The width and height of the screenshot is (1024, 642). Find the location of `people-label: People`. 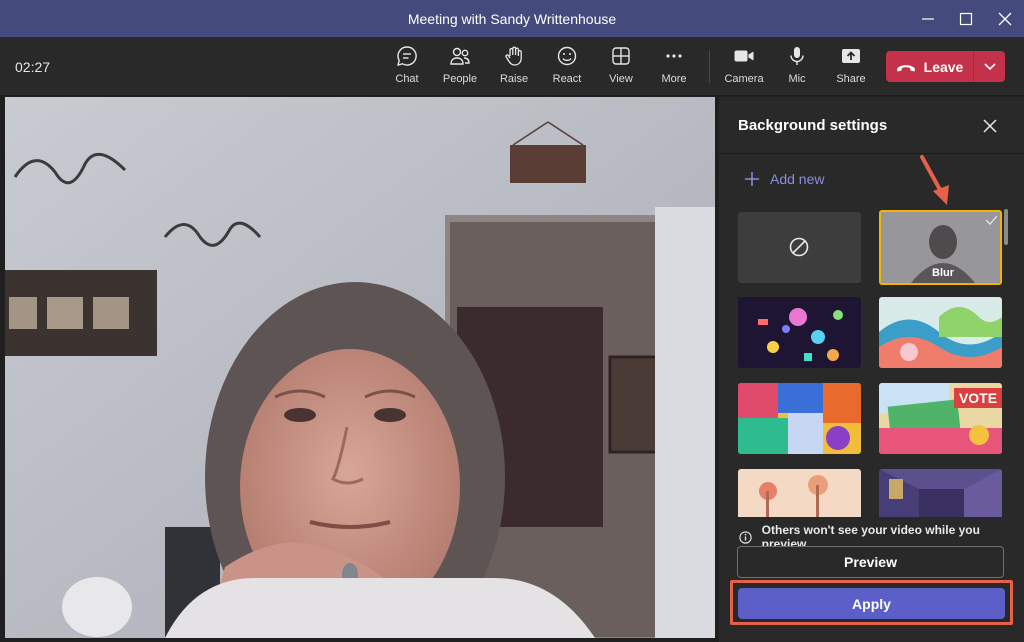

people-label: People is located at coordinates (460, 79).